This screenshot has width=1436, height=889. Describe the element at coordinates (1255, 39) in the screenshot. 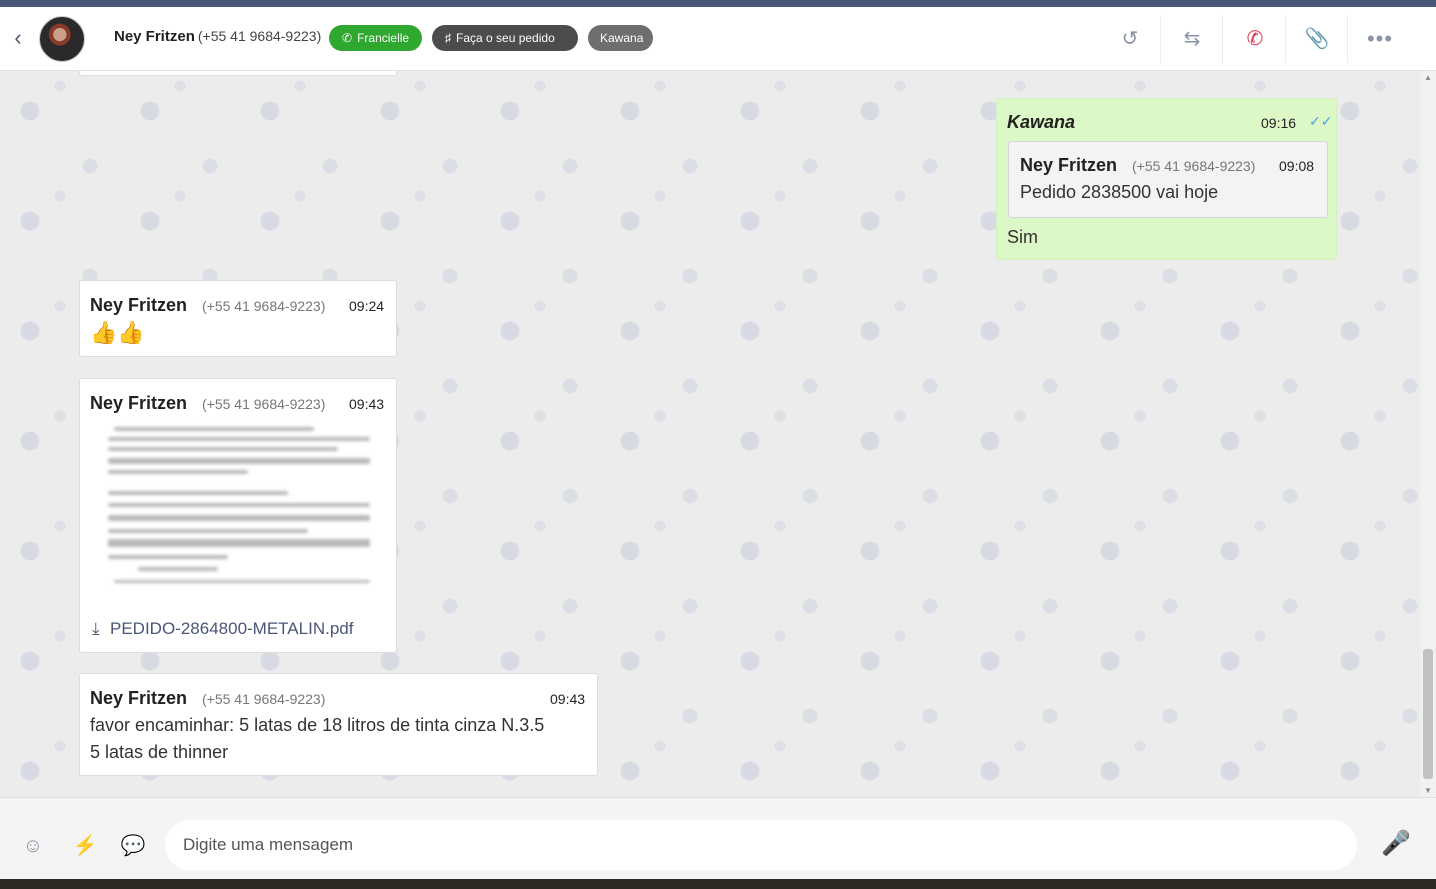

I see `end-chat-icon: ✆` at that location.